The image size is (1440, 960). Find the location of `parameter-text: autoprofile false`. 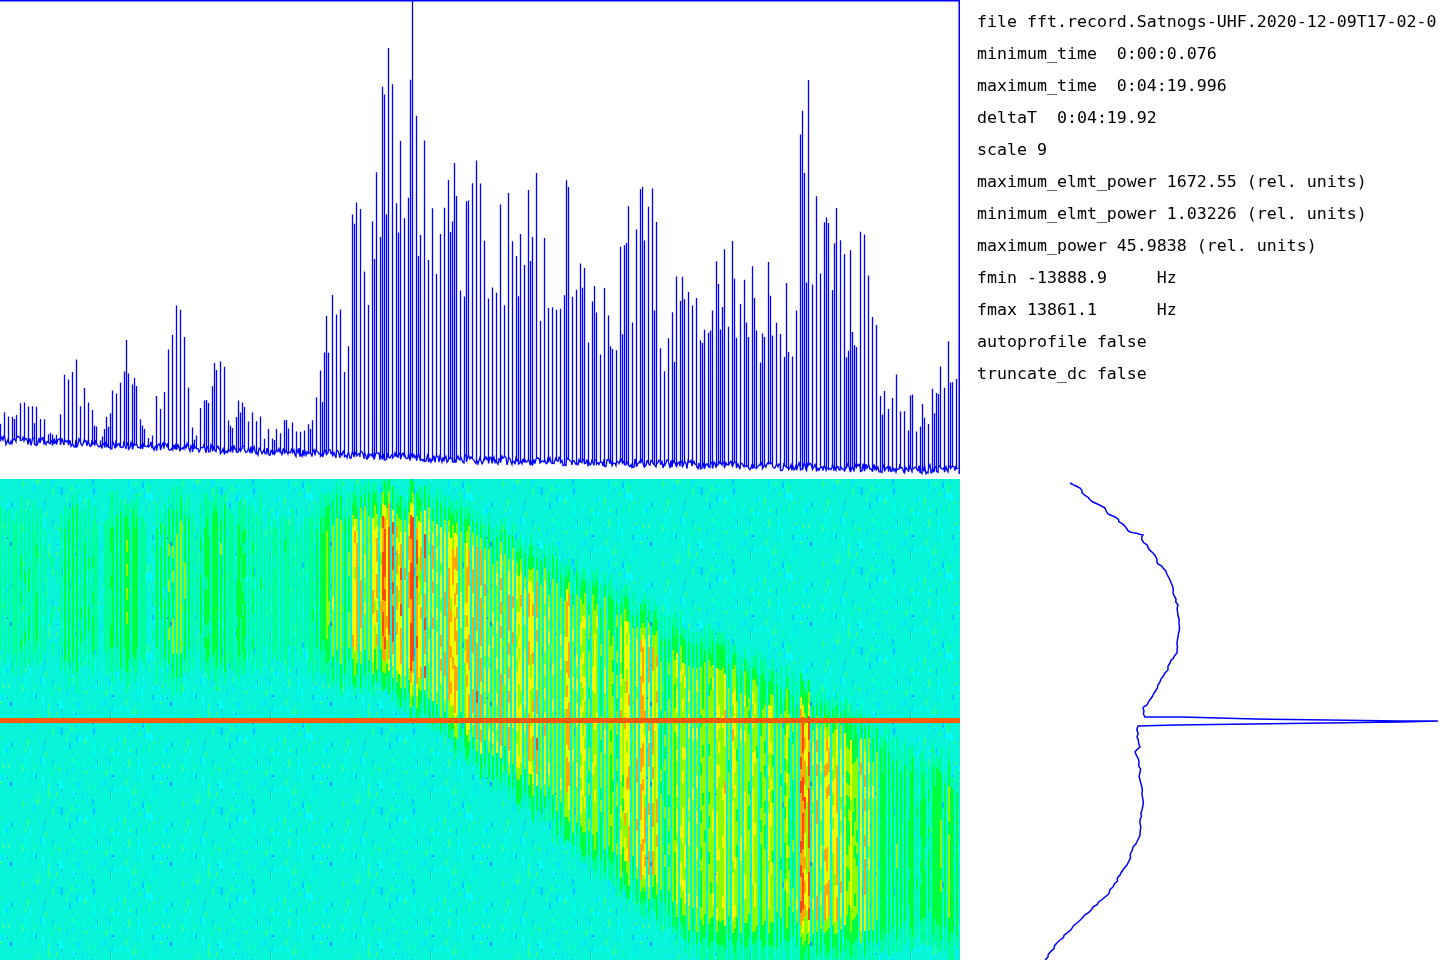

parameter-text: autoprofile false is located at coordinates (1062, 342).